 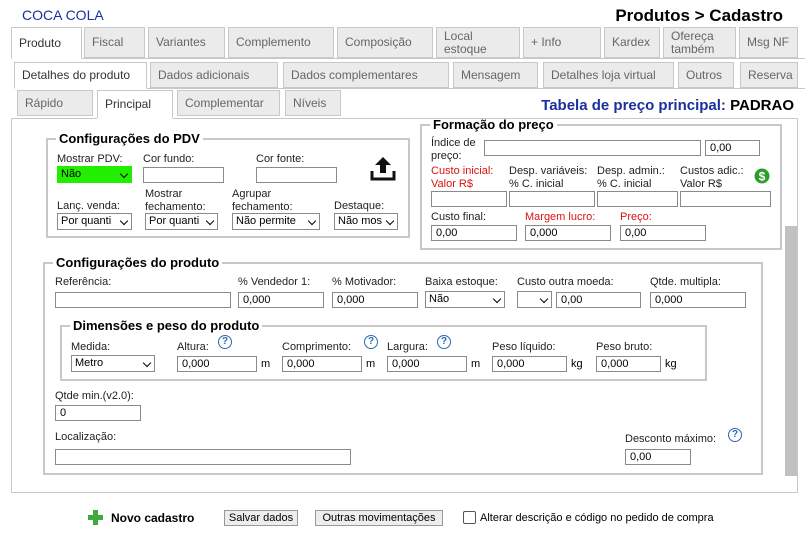 I want to click on tab-niveis: Níveis, so click(x=313, y=103).